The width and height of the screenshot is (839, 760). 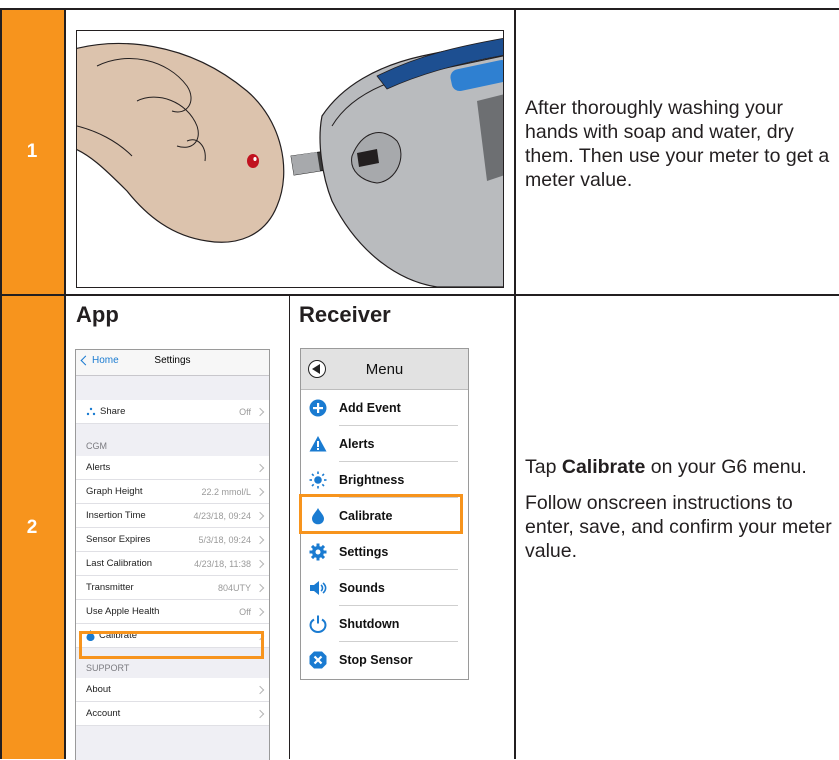 I want to click on table-border-top, so click(x=419, y=9).